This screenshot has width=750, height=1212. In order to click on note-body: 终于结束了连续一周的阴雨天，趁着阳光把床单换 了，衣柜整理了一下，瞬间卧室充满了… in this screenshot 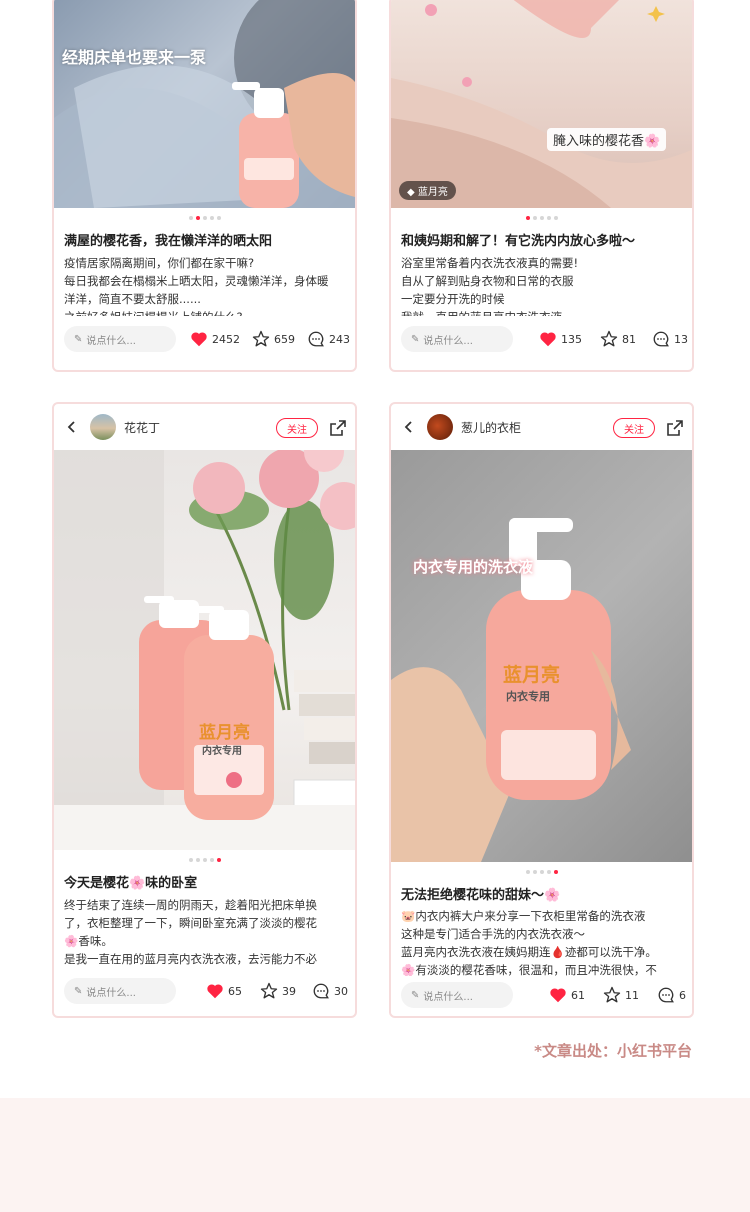, I will do `click(205, 932)`.